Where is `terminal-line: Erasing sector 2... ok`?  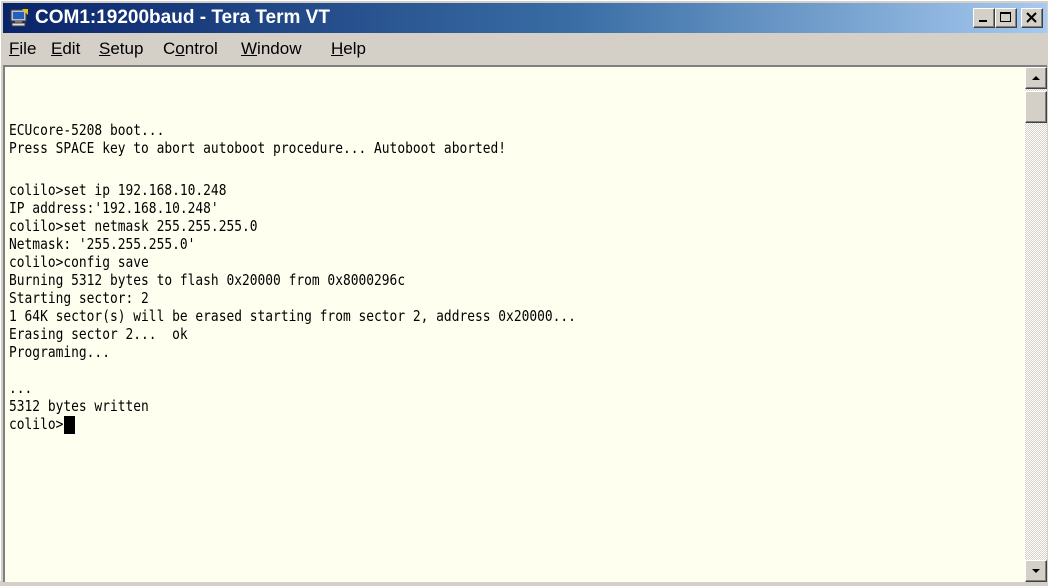
terminal-line: Erasing sector 2... ok is located at coordinates (98, 334).